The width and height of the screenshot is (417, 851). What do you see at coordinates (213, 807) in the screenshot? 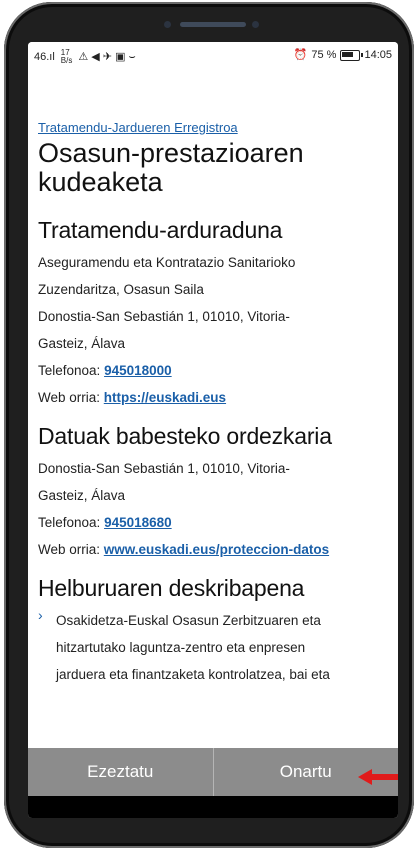
I see `navigation-strip` at bounding box center [213, 807].